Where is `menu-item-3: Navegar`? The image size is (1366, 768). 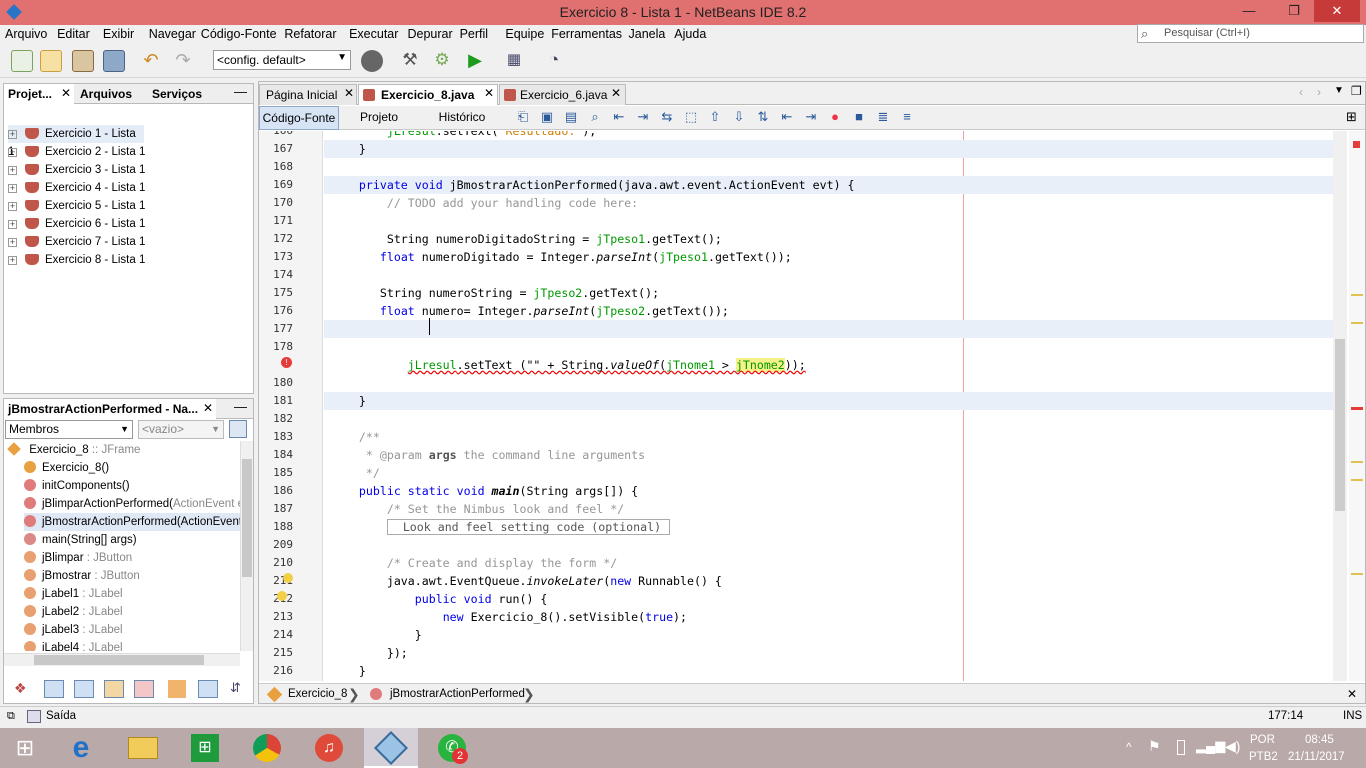 menu-item-3: Navegar is located at coordinates (172, 34).